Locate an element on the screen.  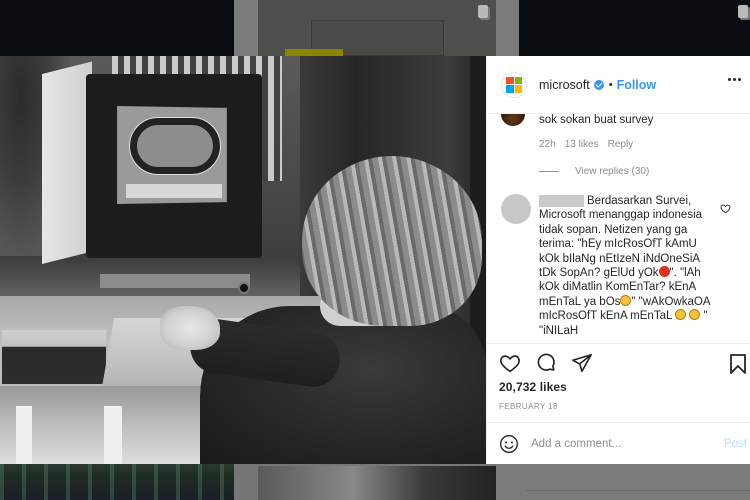
view-replies-line is located at coordinates (549, 171).